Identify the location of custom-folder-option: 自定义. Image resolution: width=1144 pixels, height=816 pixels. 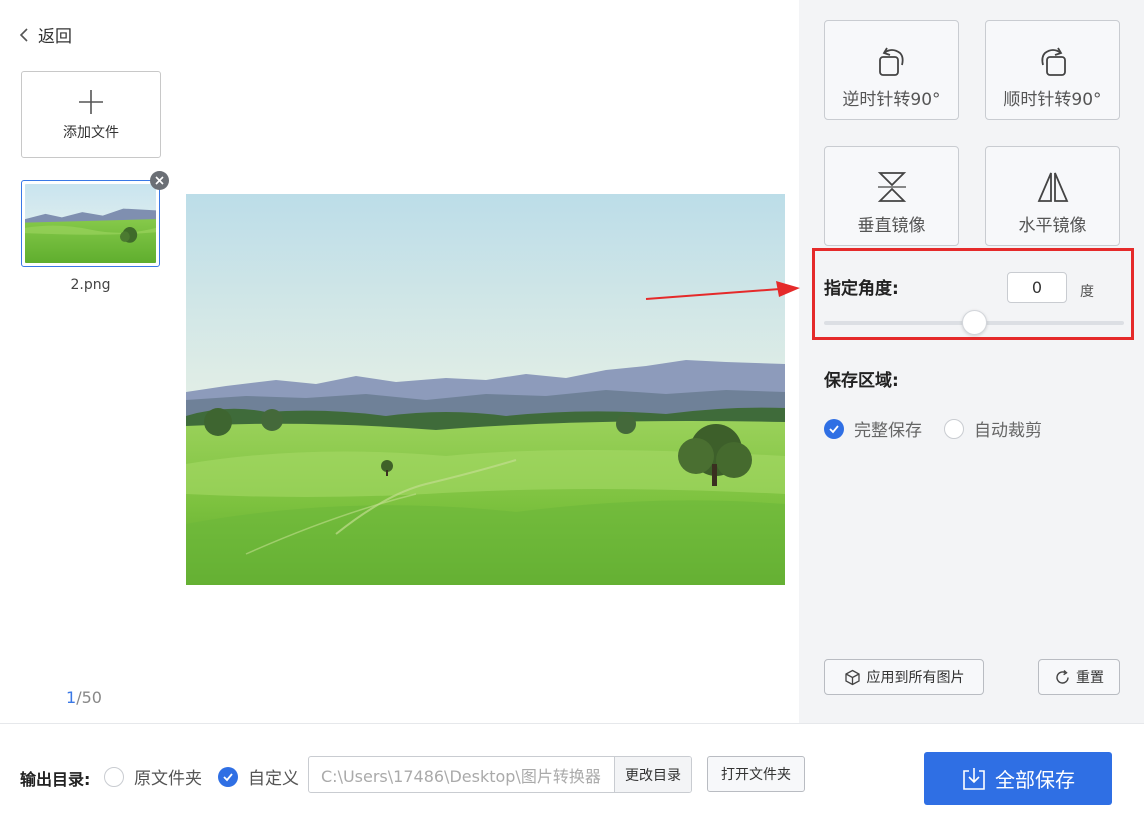
(258, 776).